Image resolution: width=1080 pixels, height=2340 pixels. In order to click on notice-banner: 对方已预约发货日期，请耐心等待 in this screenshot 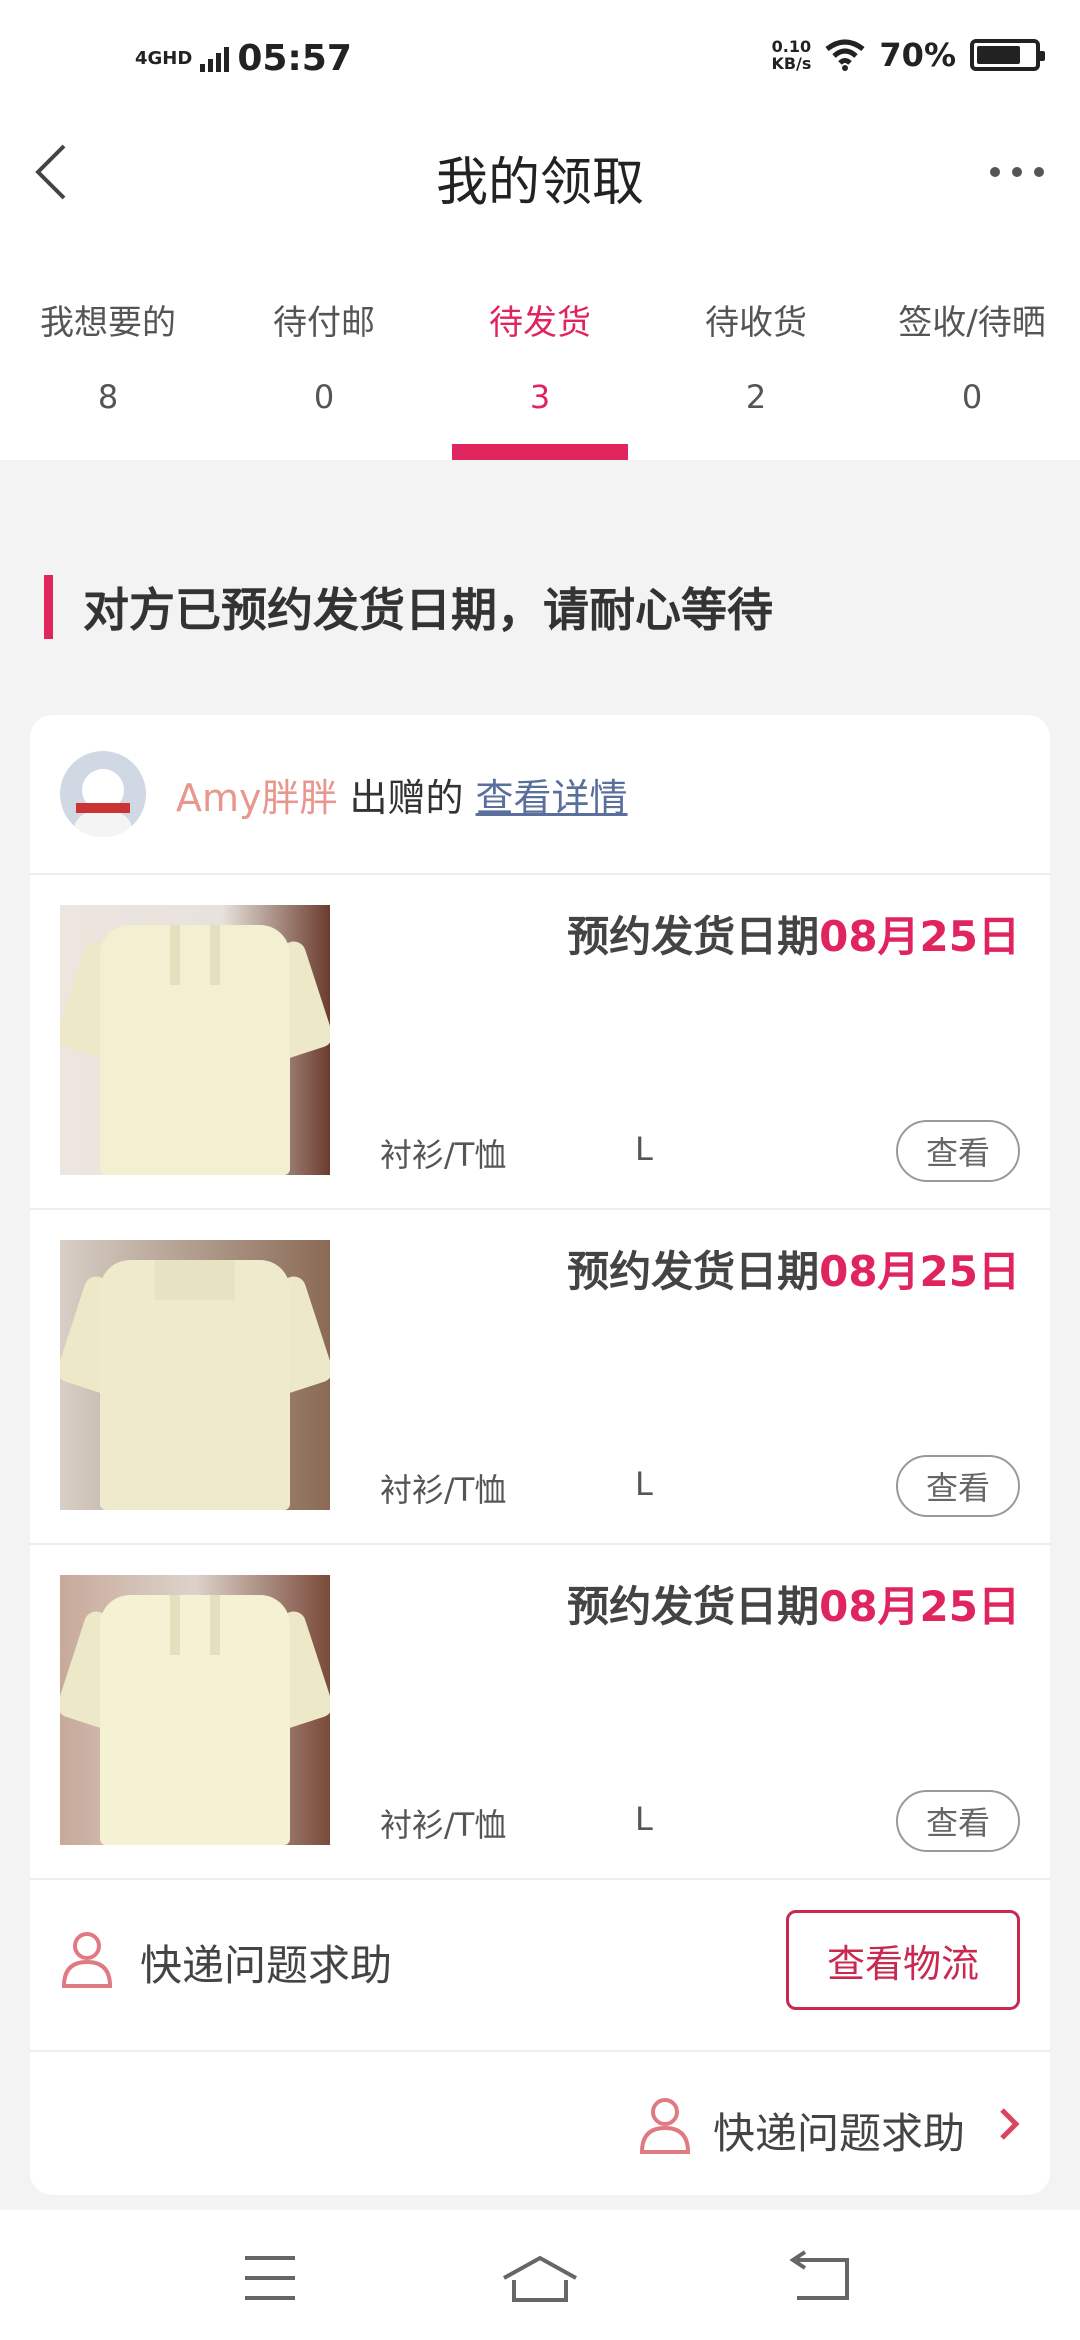, I will do `click(408, 607)`.